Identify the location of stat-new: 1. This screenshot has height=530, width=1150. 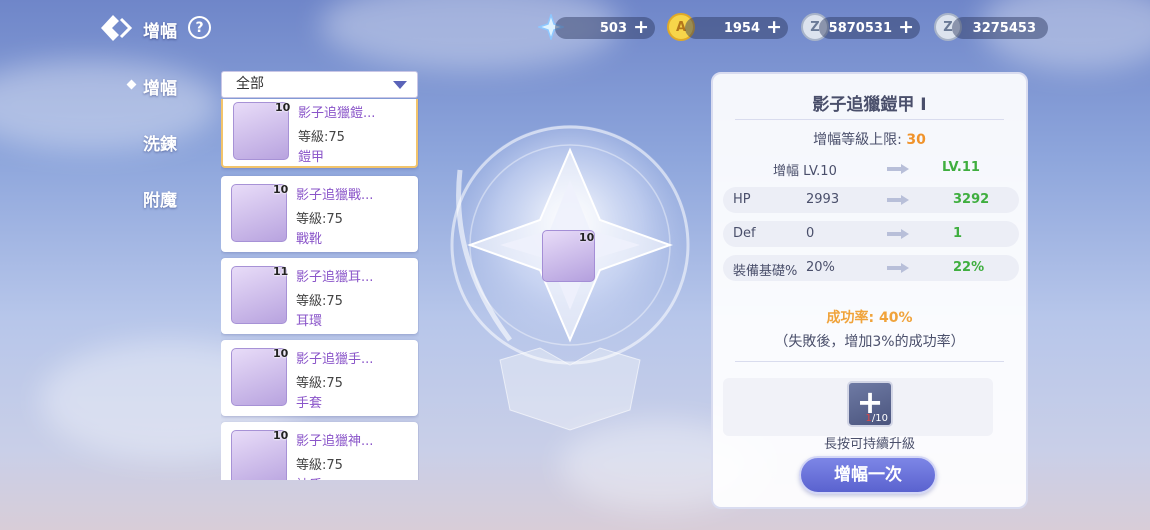
(958, 233).